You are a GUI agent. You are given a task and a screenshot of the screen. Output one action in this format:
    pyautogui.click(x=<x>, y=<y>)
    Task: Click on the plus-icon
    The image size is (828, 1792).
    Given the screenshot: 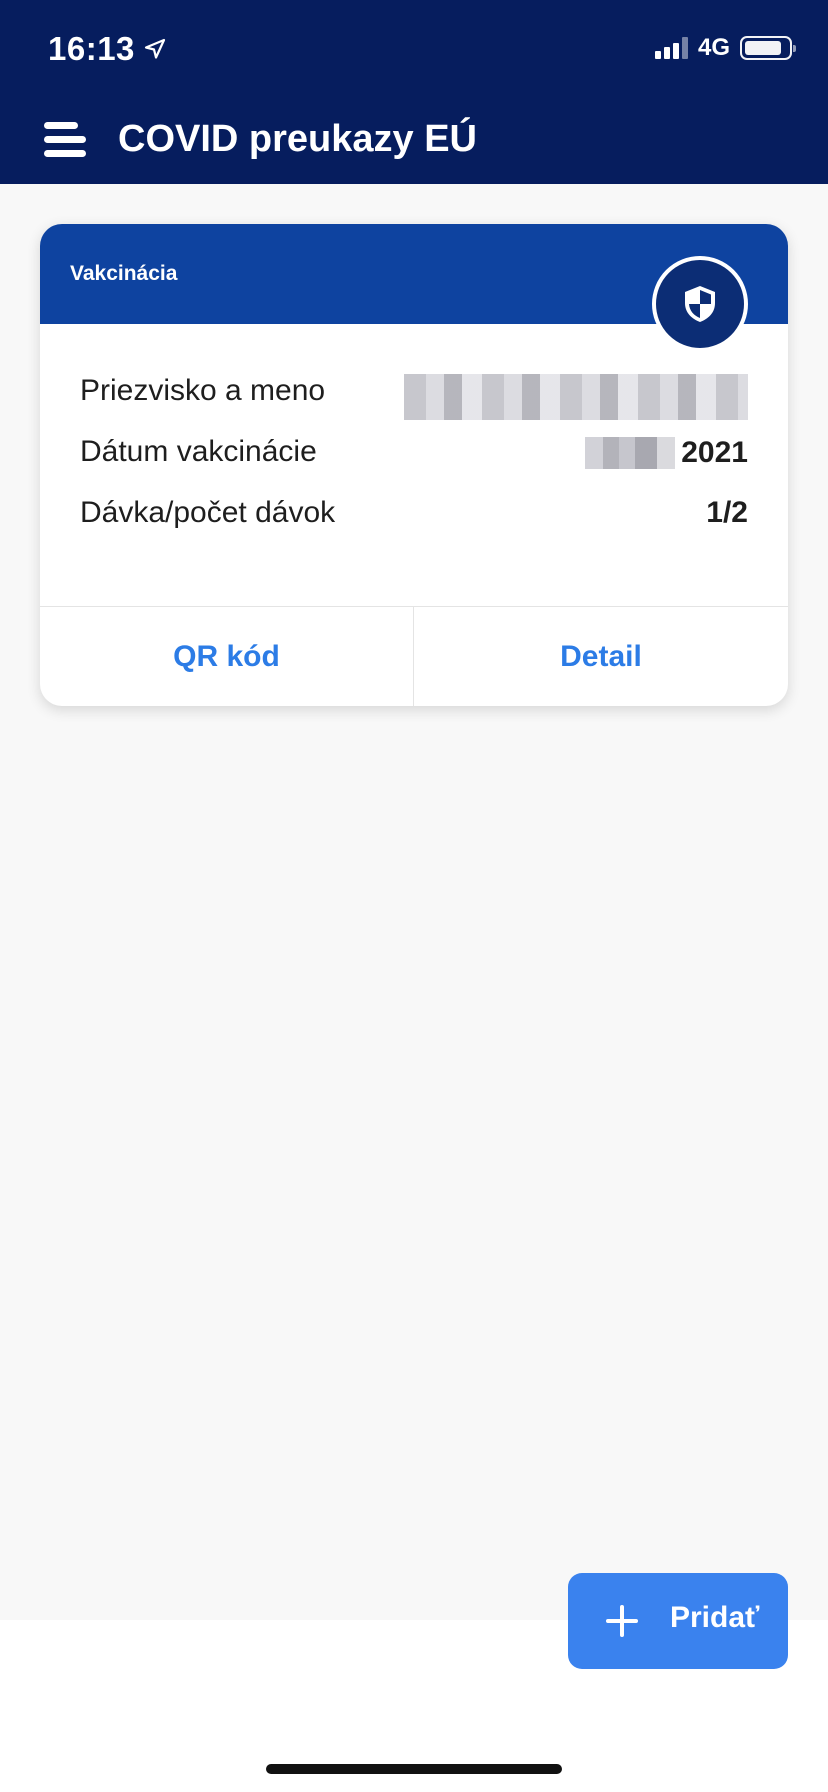 What is the action you would take?
    pyautogui.click(x=622, y=1621)
    